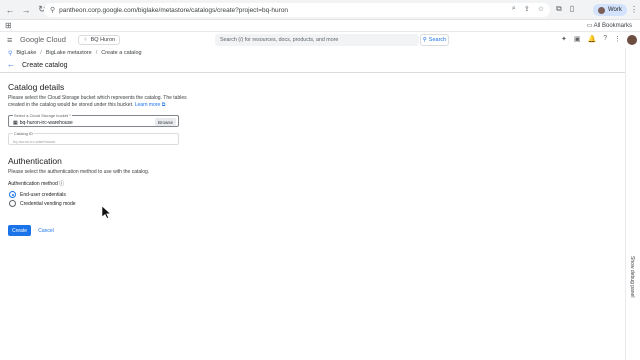 Image resolution: width=640 pixels, height=360 pixels. What do you see at coordinates (93, 138) in the screenshot?
I see `catalog-id-field: Catalog ID bq-huron-irc-warehouse` at bounding box center [93, 138].